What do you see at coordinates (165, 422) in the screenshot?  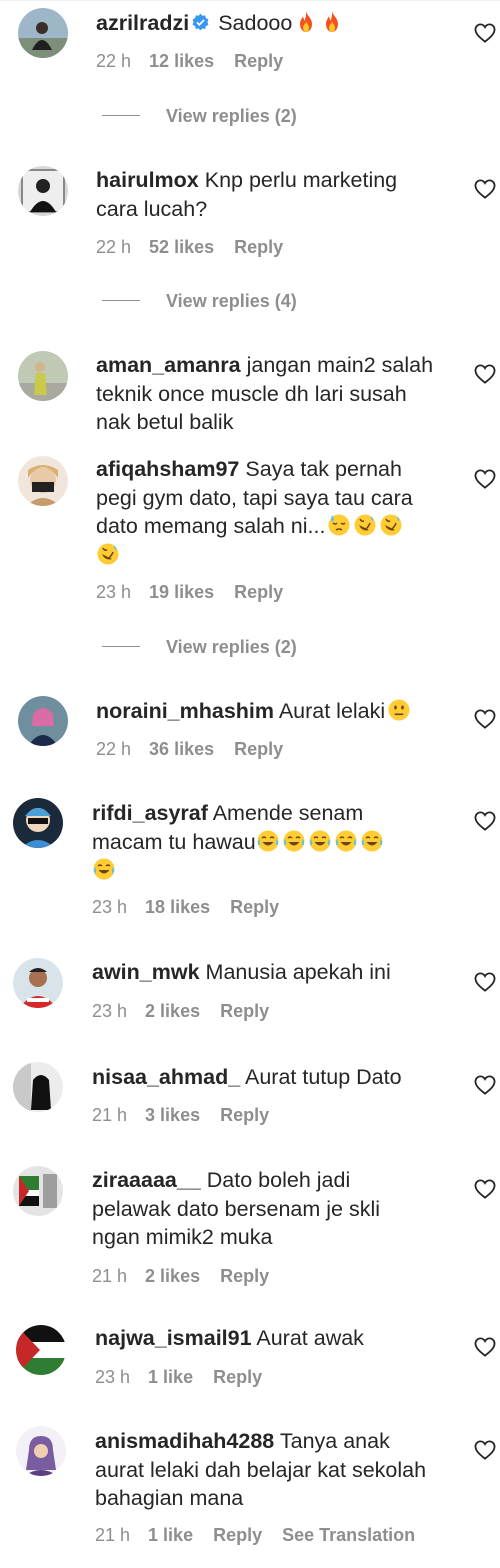 I see `comment-body: nak betul balik` at bounding box center [165, 422].